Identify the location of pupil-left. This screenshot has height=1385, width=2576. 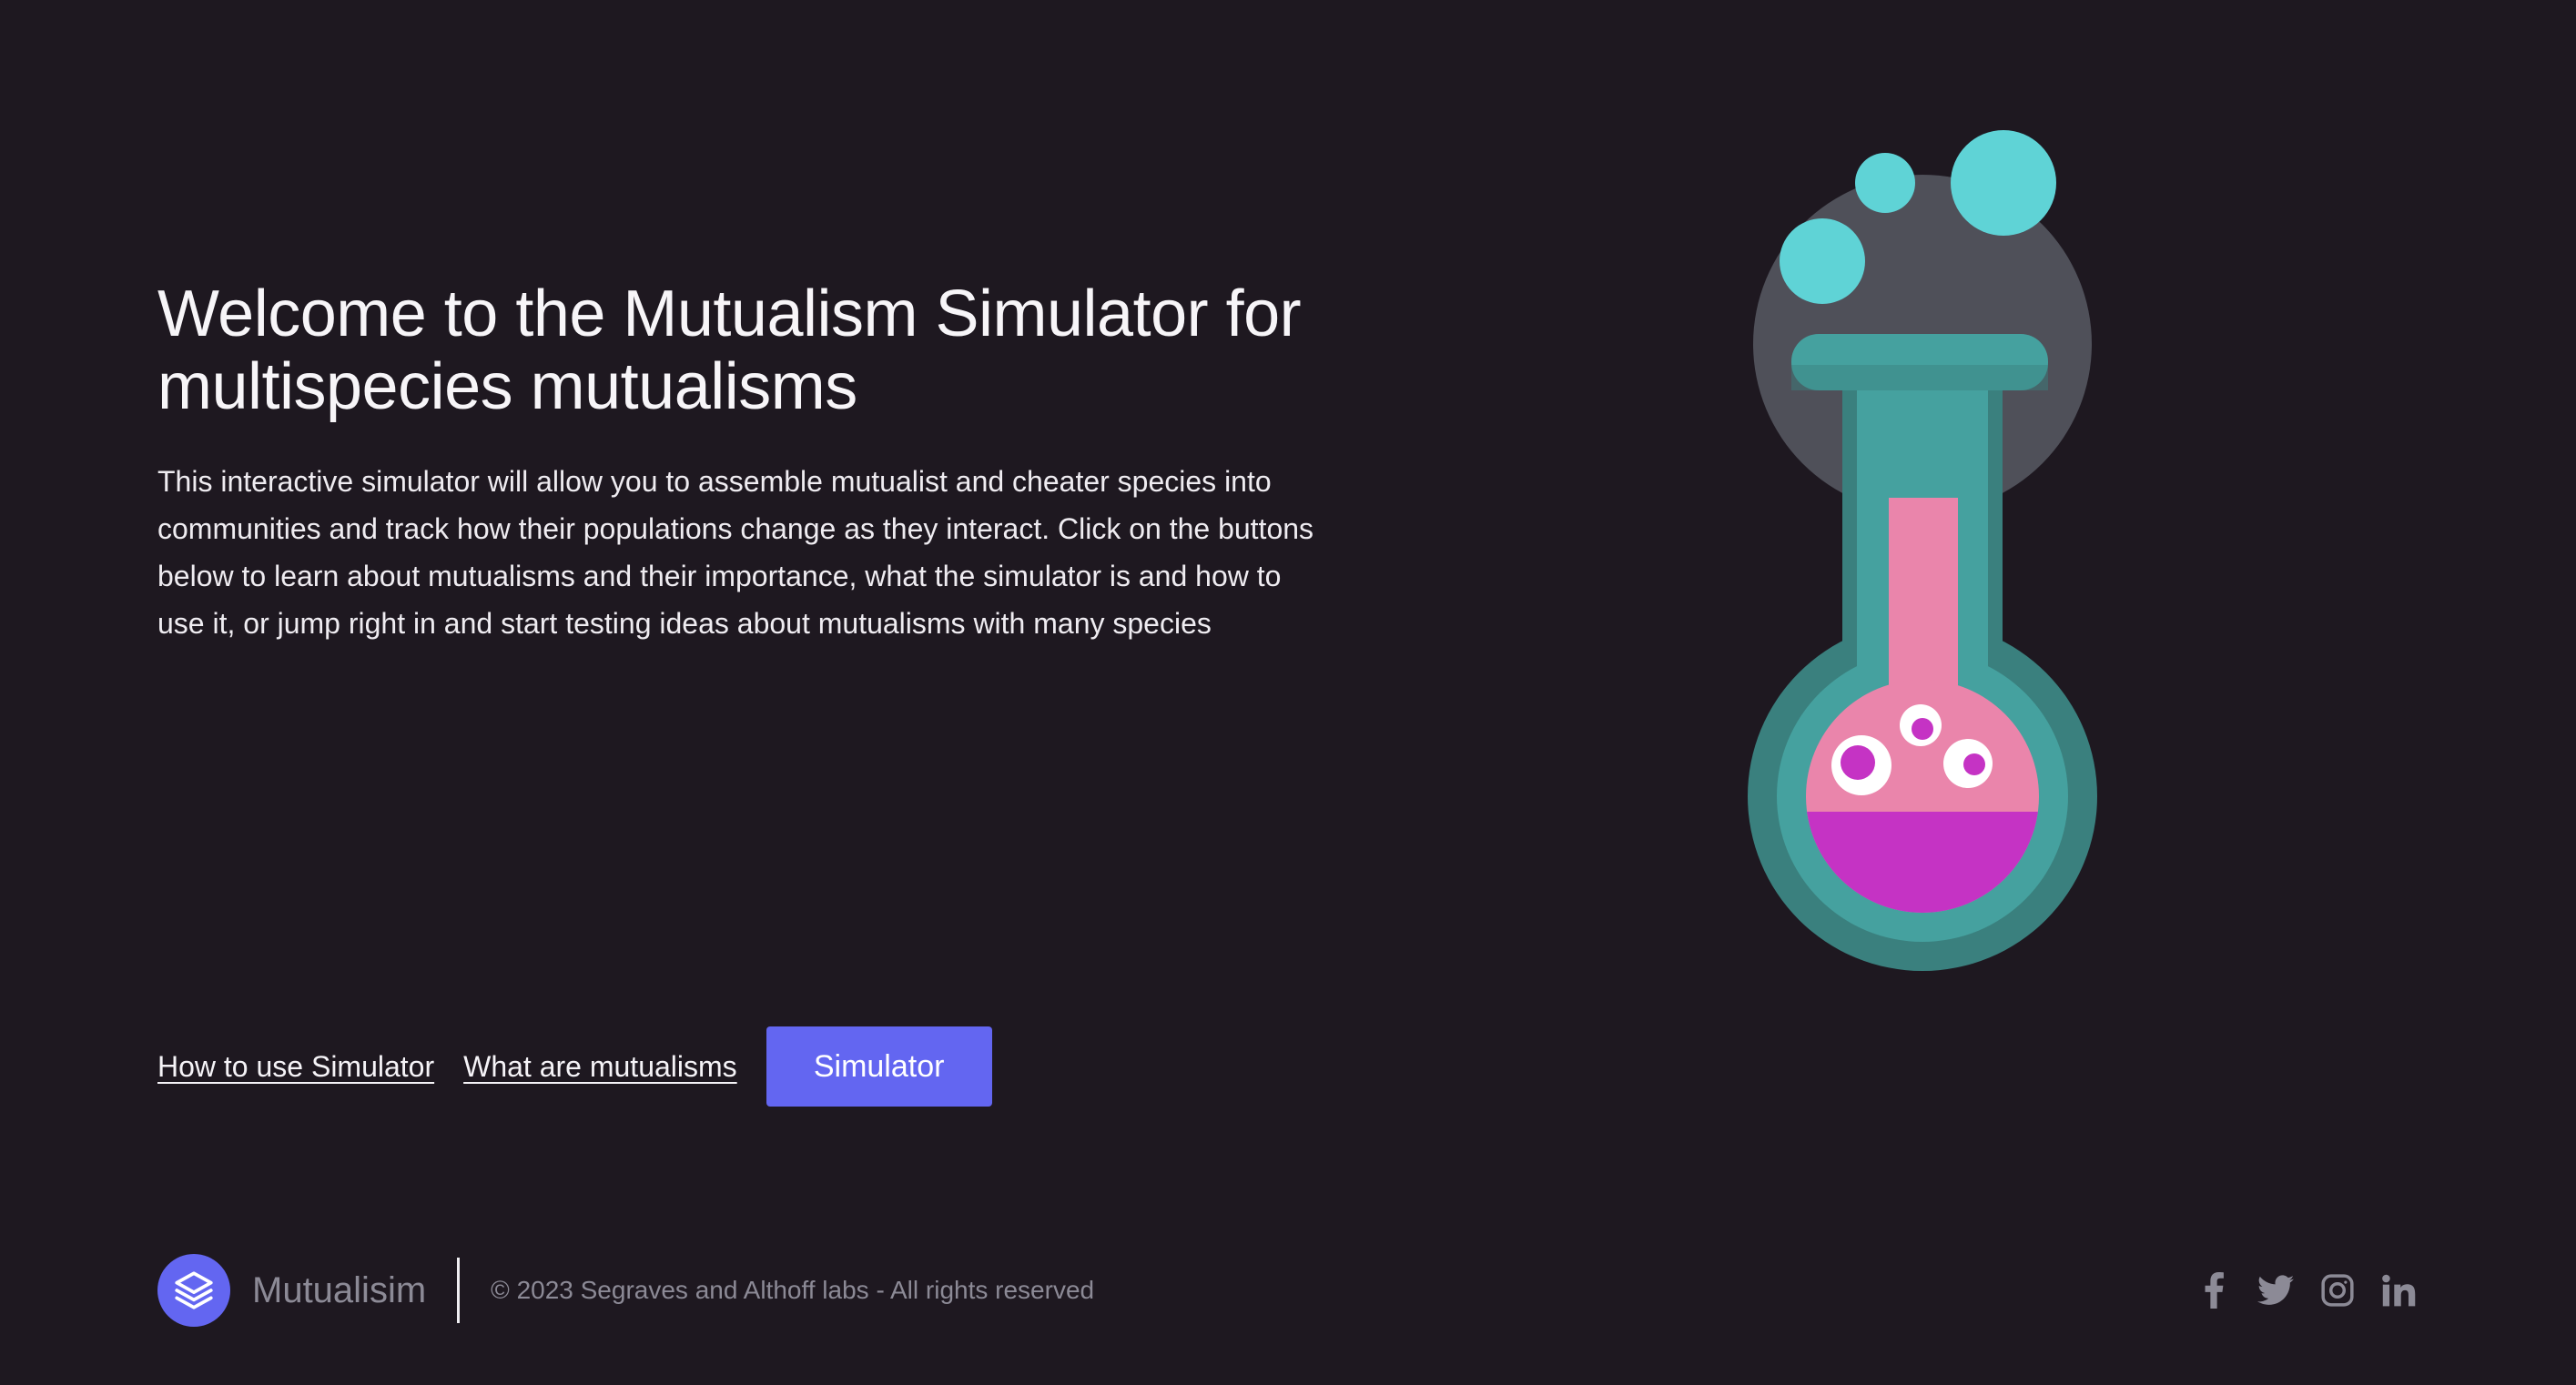
(1858, 762).